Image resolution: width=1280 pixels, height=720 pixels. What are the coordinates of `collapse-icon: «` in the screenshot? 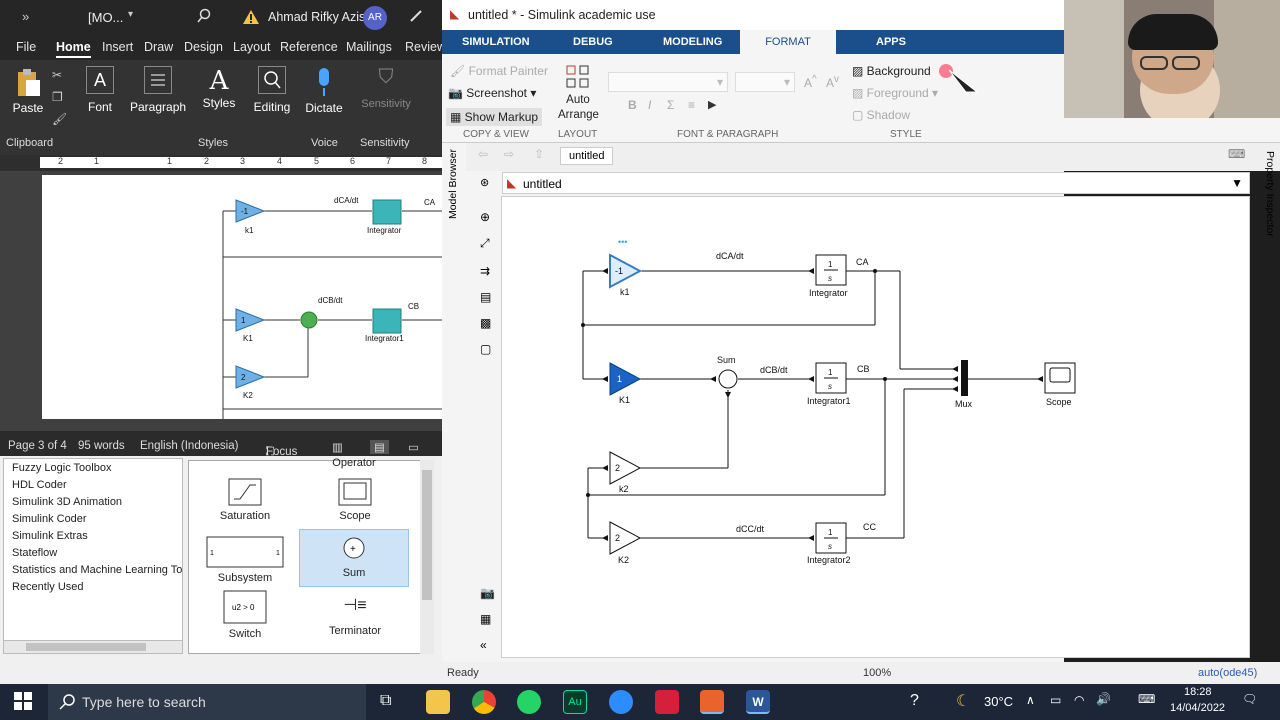 It's located at (483, 645).